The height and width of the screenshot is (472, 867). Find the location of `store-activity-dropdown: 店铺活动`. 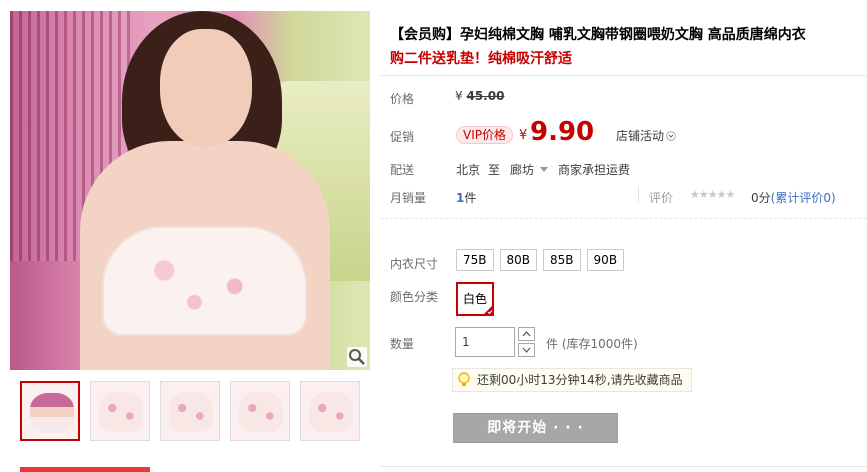

store-activity-dropdown: 店铺活动 is located at coordinates (646, 135).